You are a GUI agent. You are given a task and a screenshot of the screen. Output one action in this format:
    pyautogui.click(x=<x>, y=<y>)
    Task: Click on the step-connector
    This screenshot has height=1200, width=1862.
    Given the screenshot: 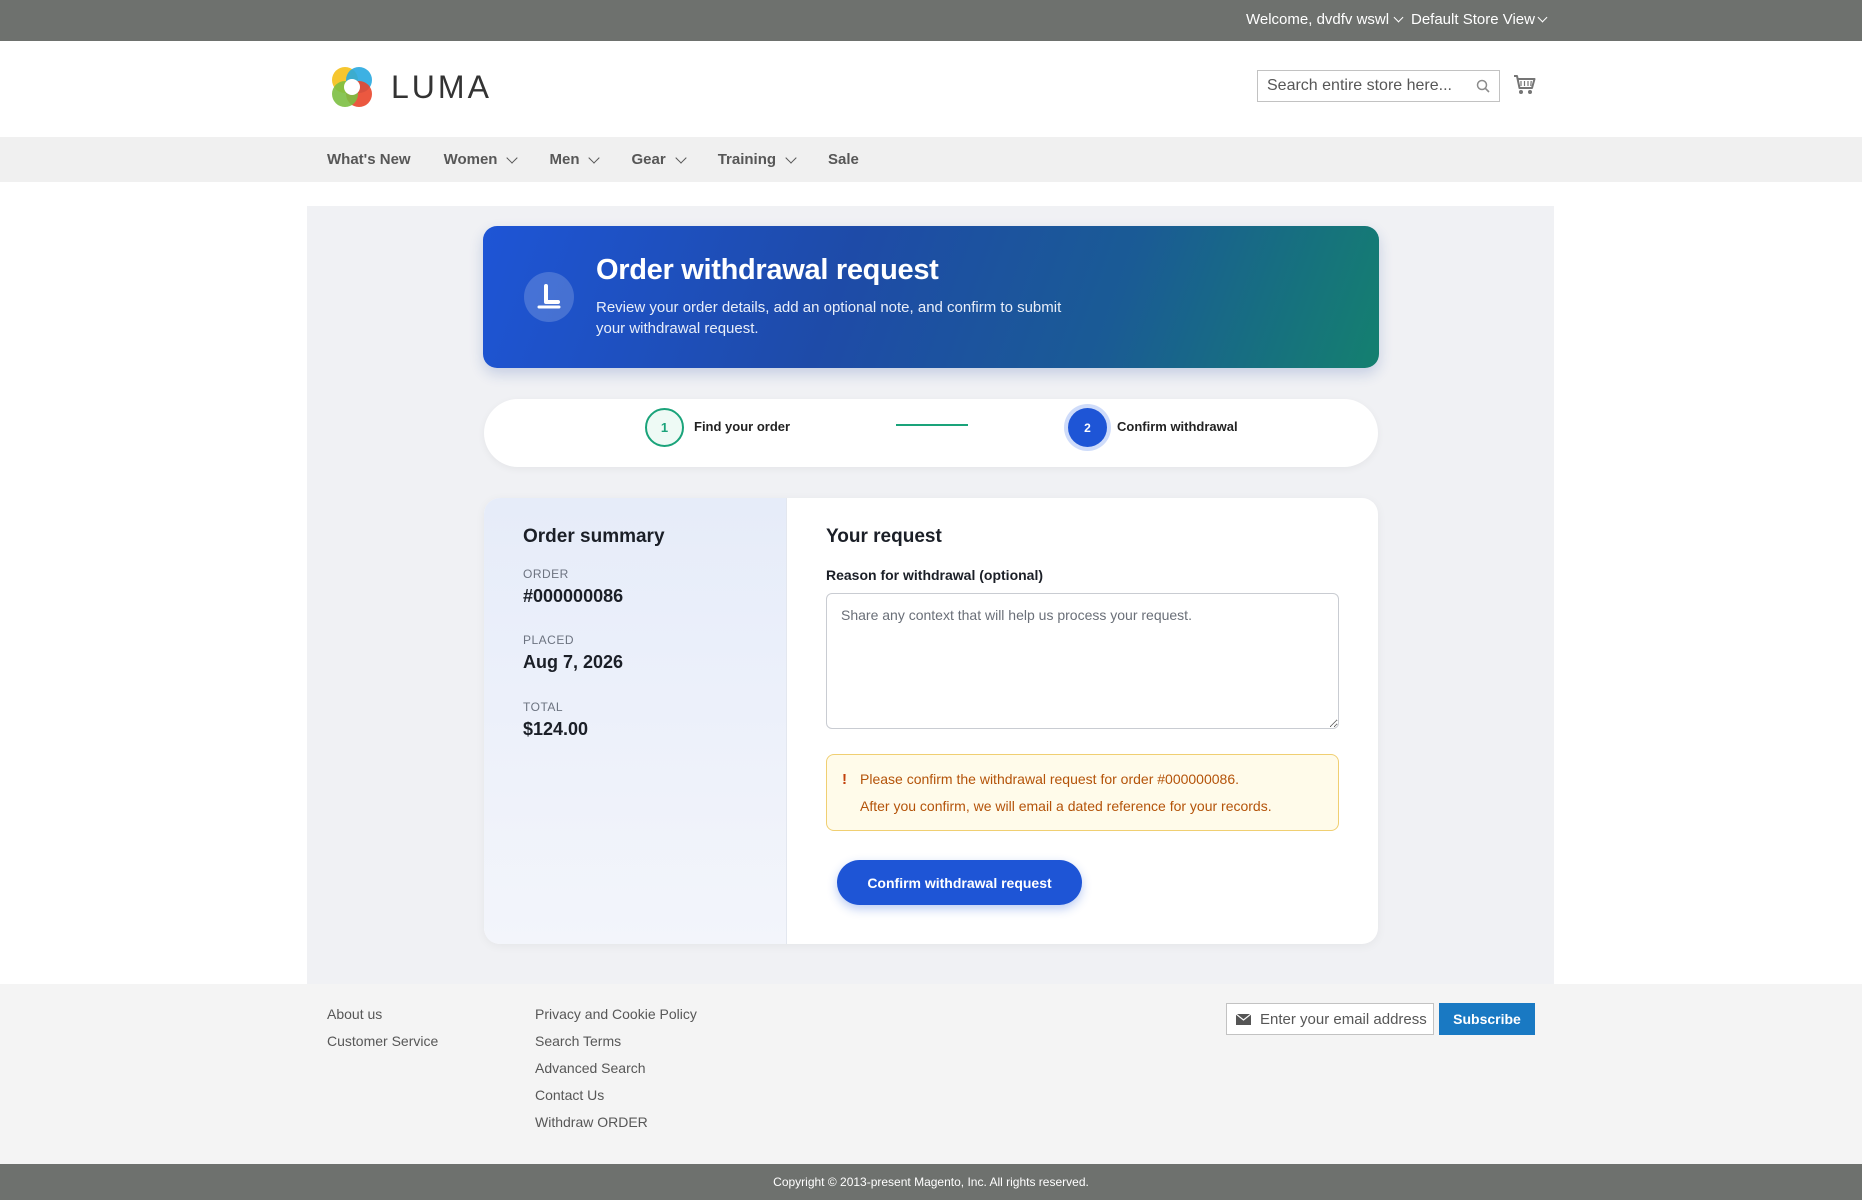 What is the action you would take?
    pyautogui.click(x=932, y=425)
    